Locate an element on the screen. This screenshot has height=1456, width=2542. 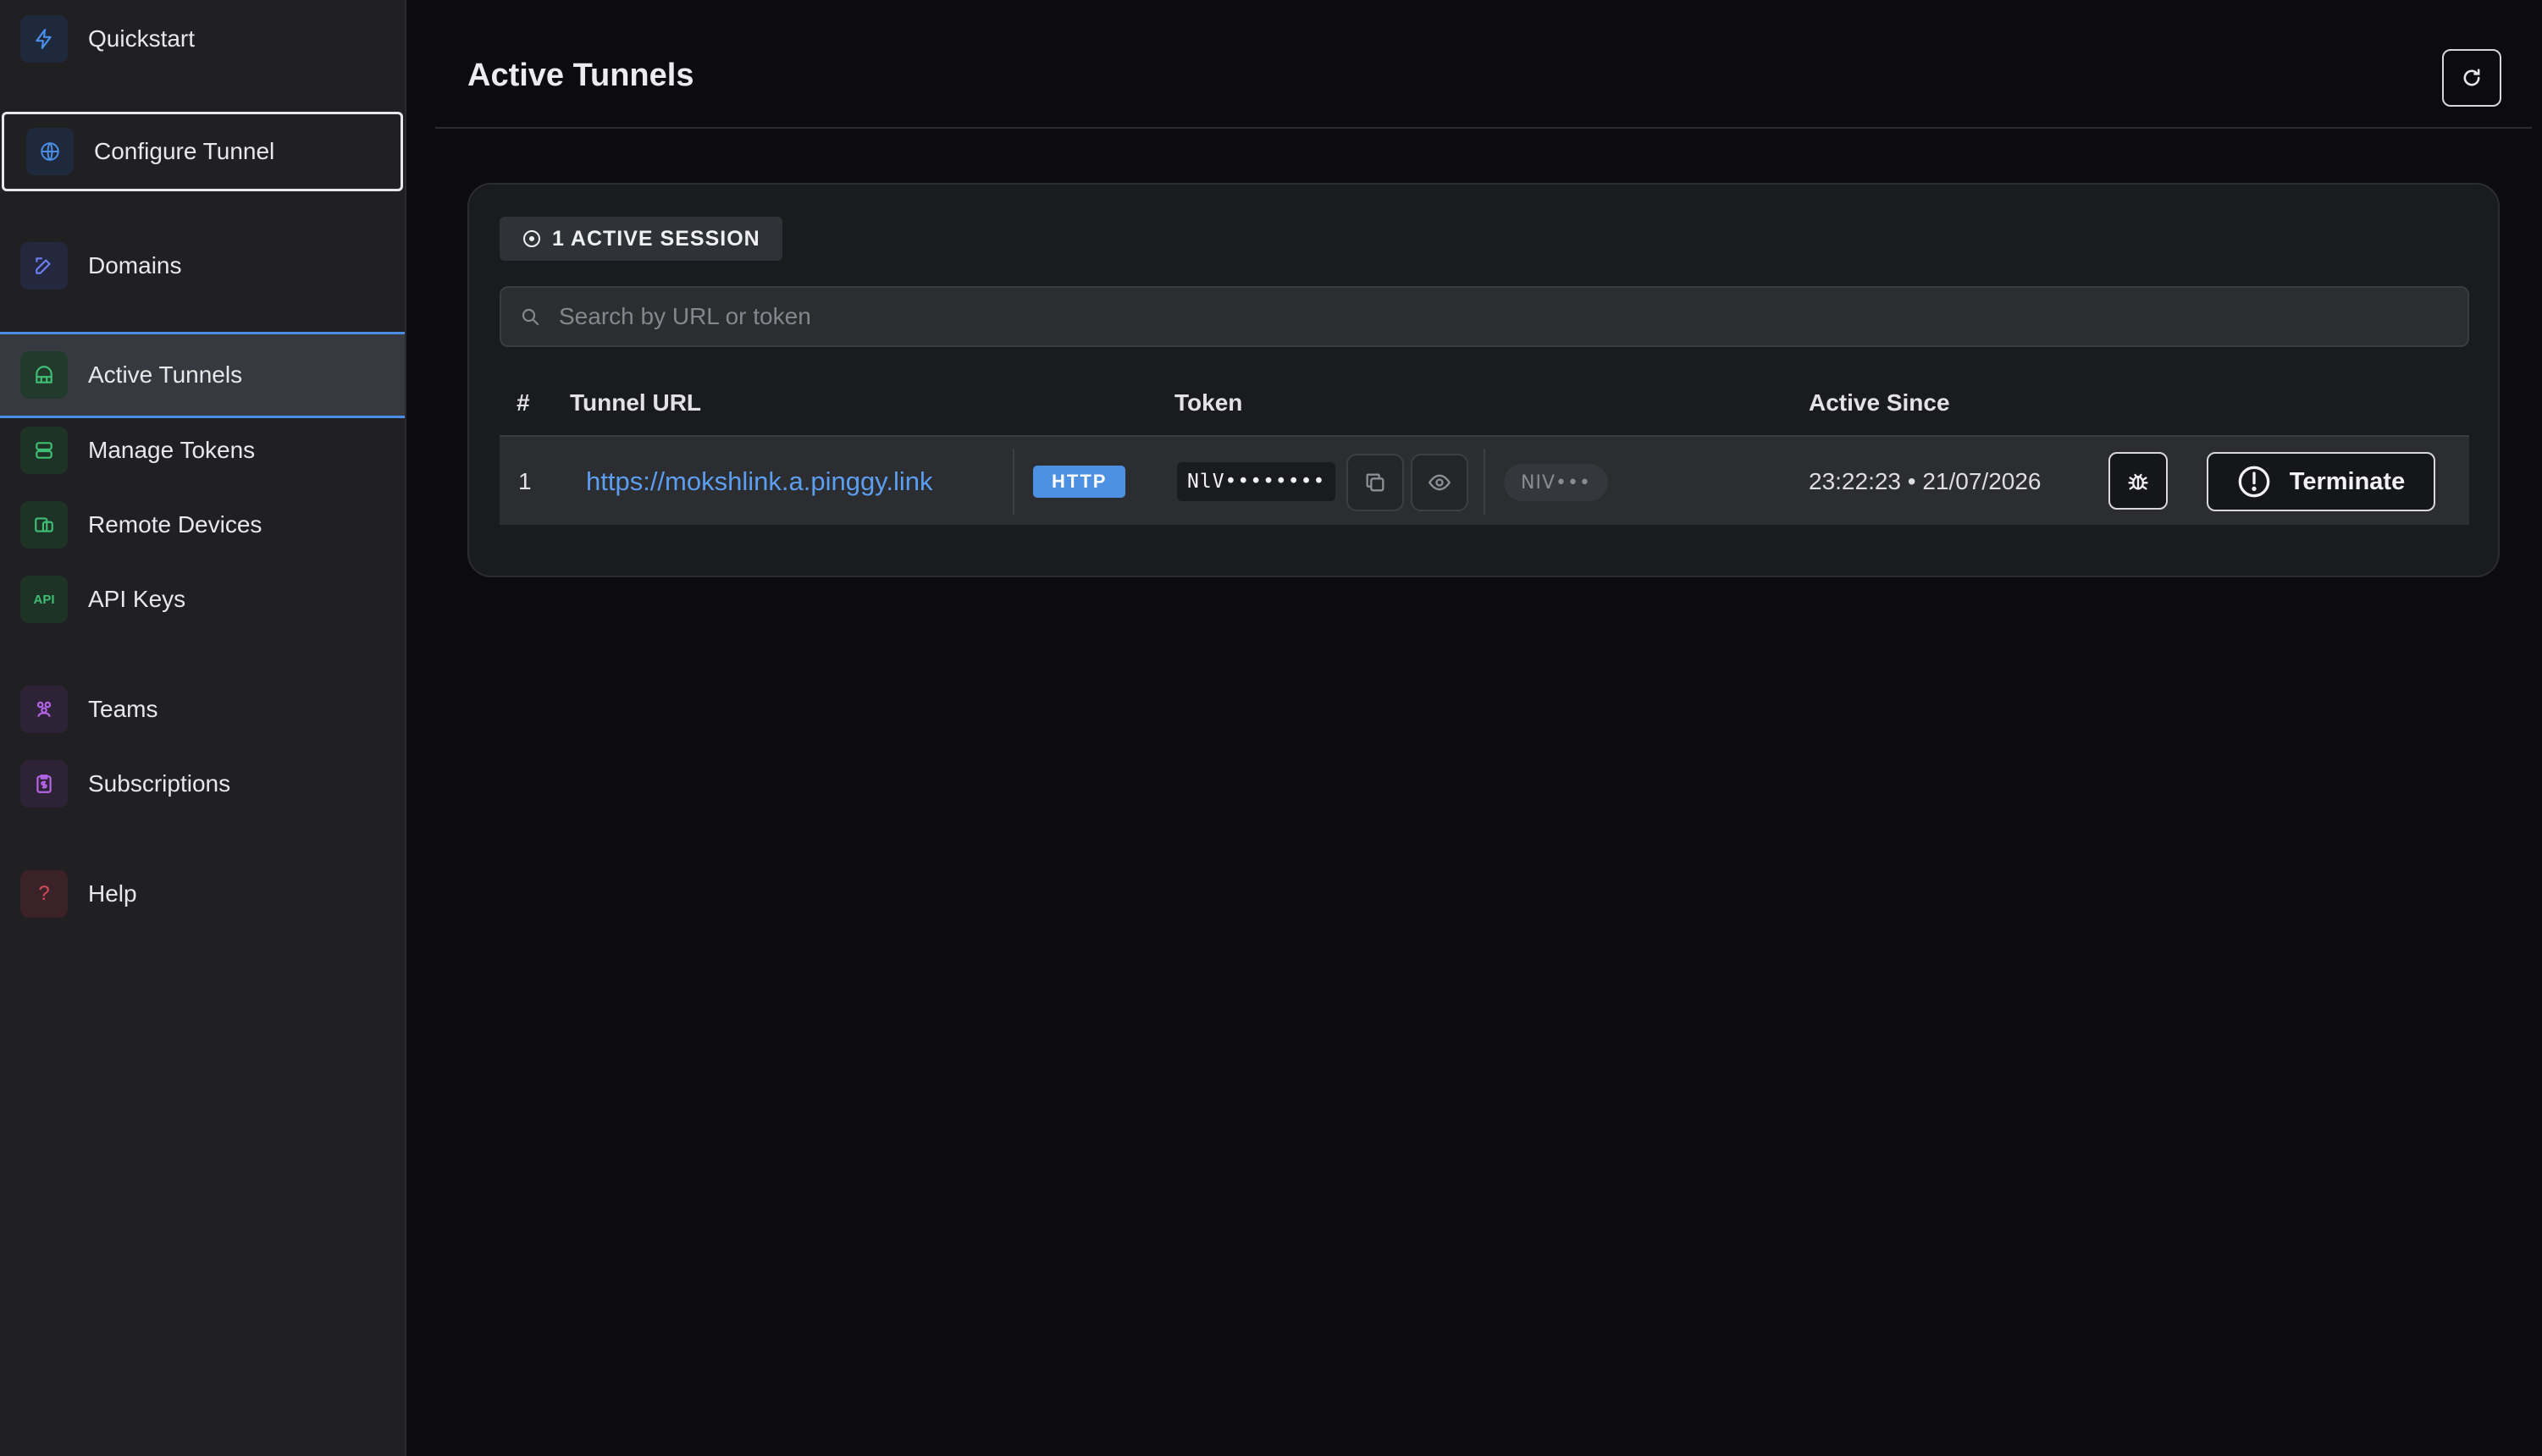
eye-icon is located at coordinates (1439, 482).